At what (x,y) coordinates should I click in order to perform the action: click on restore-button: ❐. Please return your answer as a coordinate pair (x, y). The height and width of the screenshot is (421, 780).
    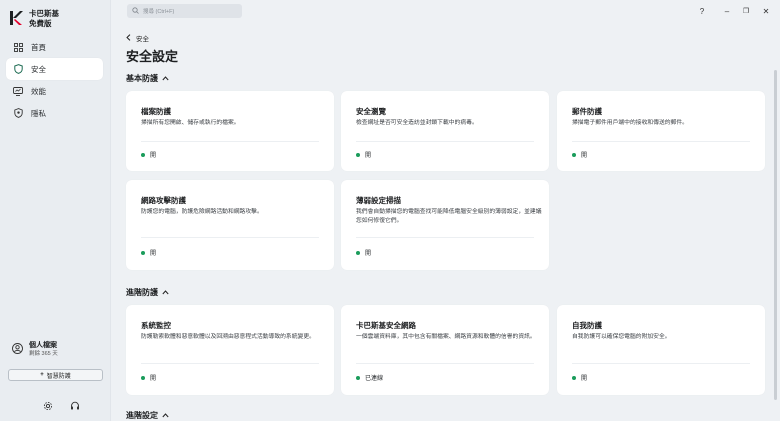
    Looking at the image, I should click on (746, 11).